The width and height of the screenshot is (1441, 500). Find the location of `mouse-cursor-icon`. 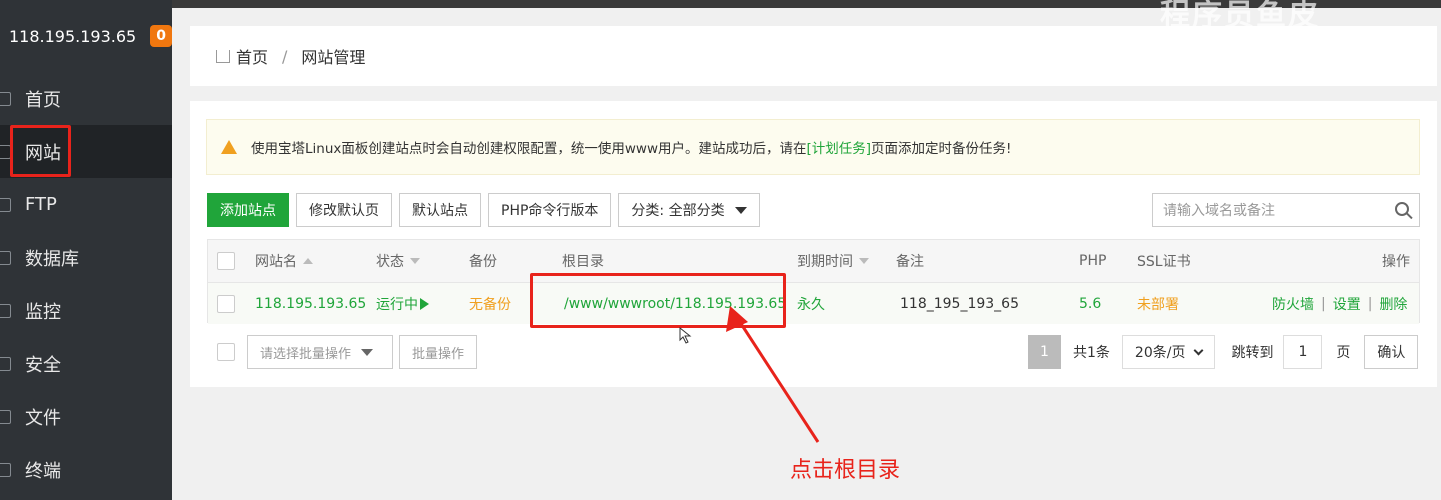

mouse-cursor-icon is located at coordinates (685, 335).